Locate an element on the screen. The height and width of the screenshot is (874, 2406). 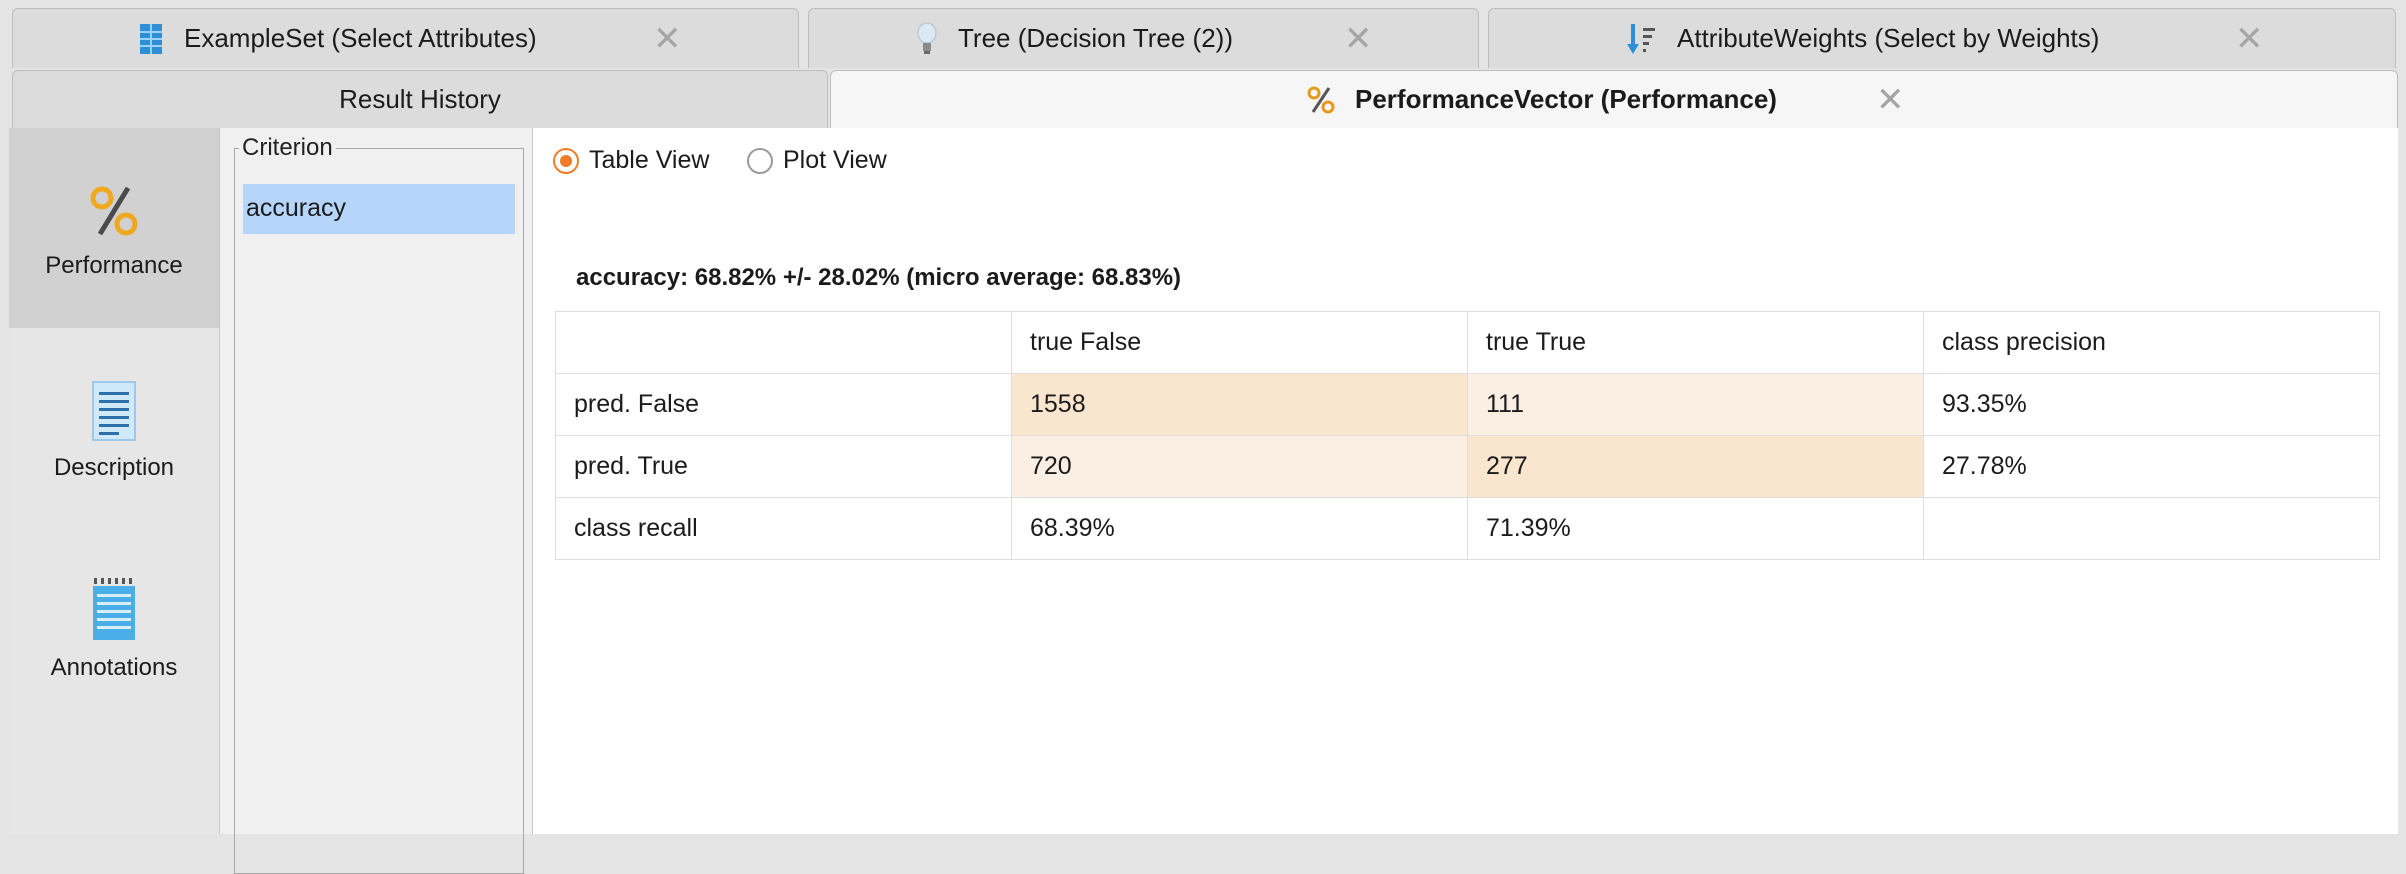
tab-label: PerformanceVector (Performance) is located at coordinates (1566, 99).